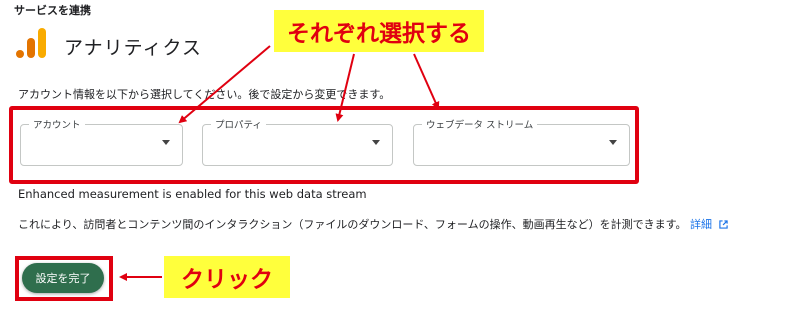 This screenshot has width=800, height=312. Describe the element at coordinates (426, 81) in the screenshot. I see `arrow-to-stream` at that location.